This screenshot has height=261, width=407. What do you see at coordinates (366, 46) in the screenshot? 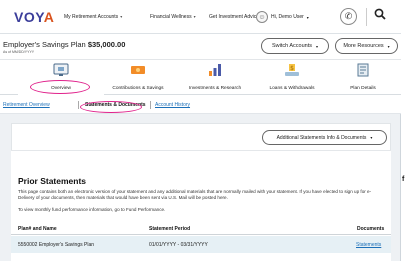
I see `more-resources-button: More Resources ▾` at bounding box center [366, 46].